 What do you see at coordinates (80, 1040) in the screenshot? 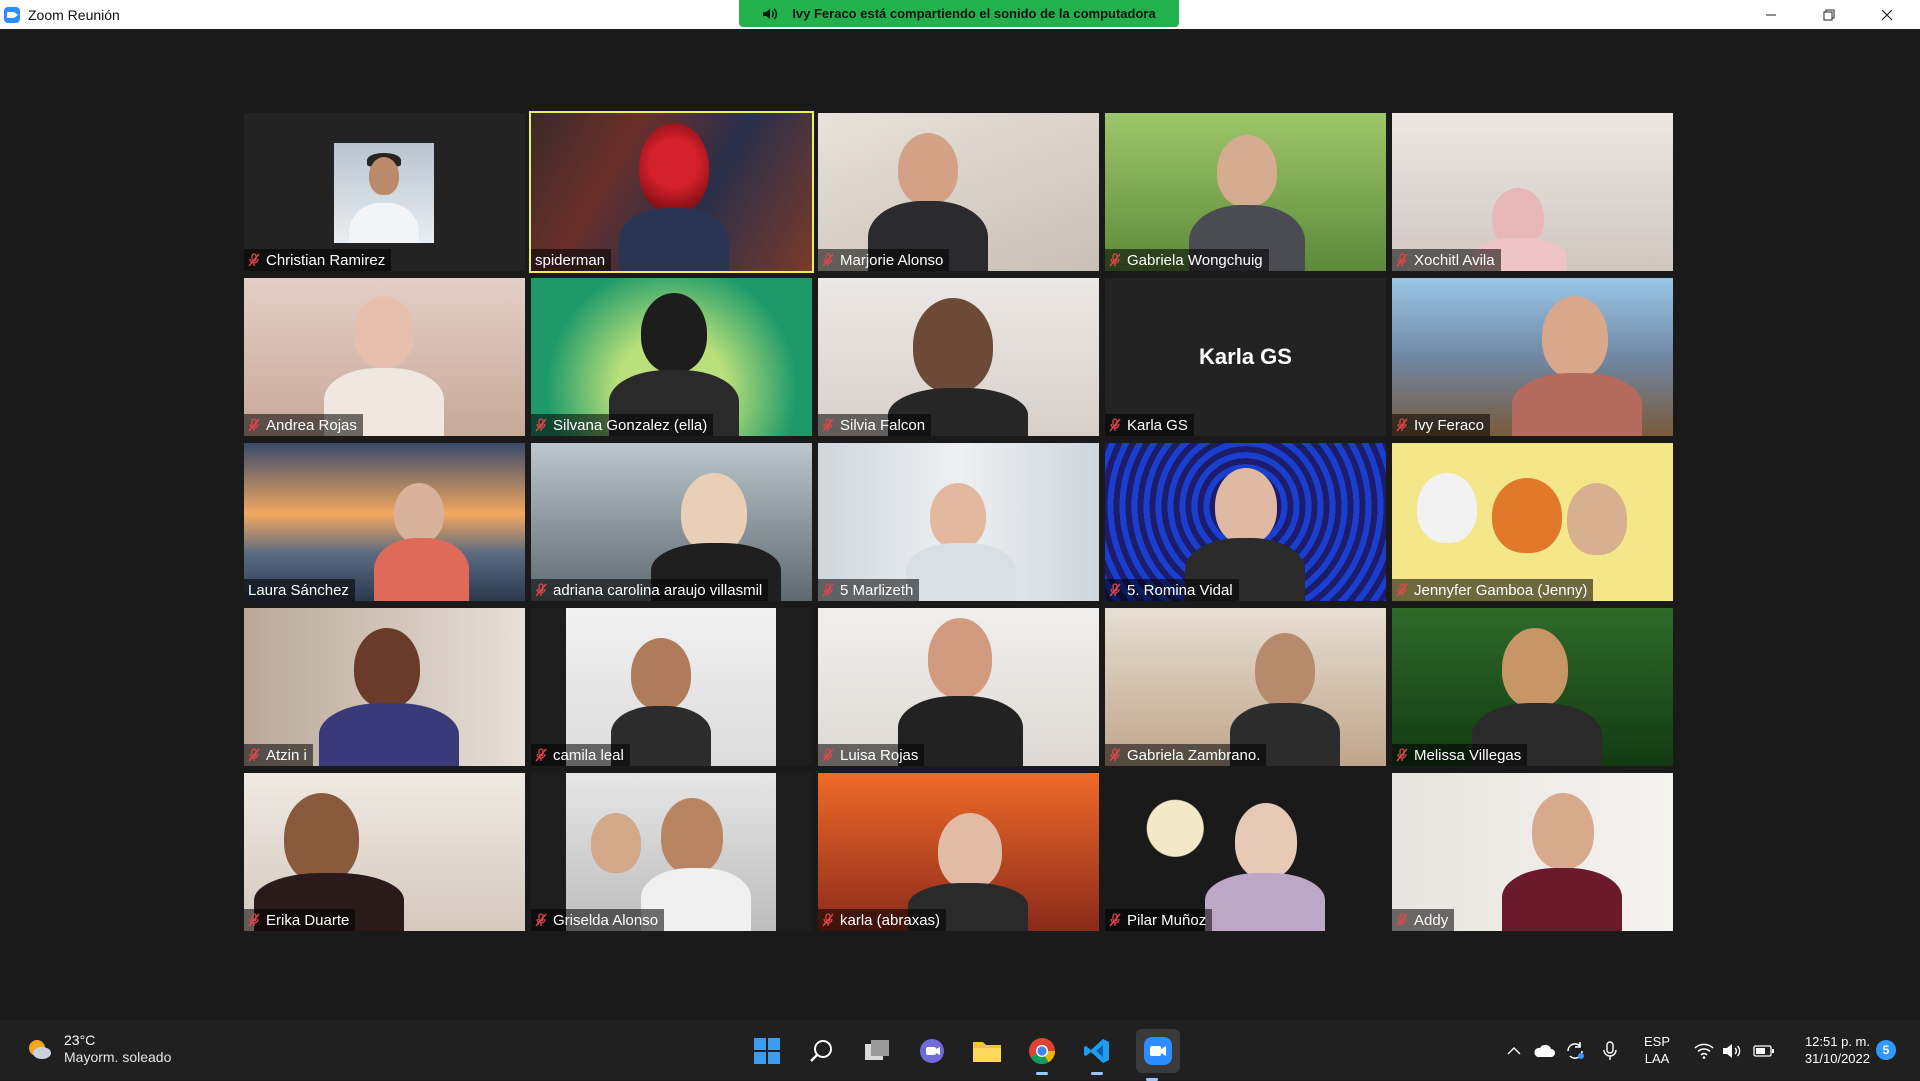
I see `weather-temperature: 23°C` at bounding box center [80, 1040].